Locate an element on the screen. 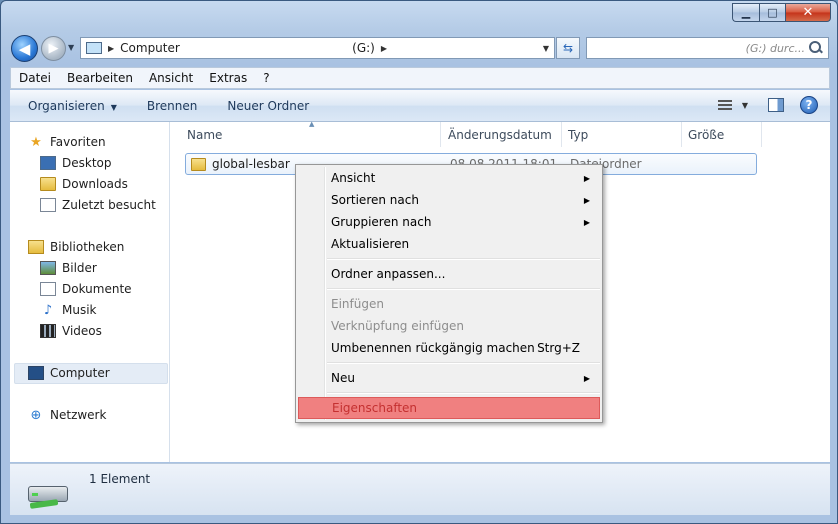 Image resolution: width=838 pixels, height=524 pixels. column-header-type: Typ is located at coordinates (622, 134).